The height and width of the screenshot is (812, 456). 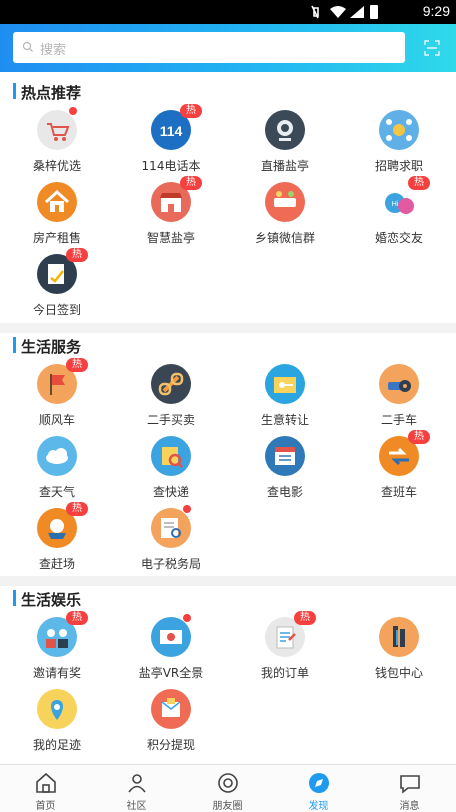 I want to click on points-withdraw-icon, so click(x=171, y=709).